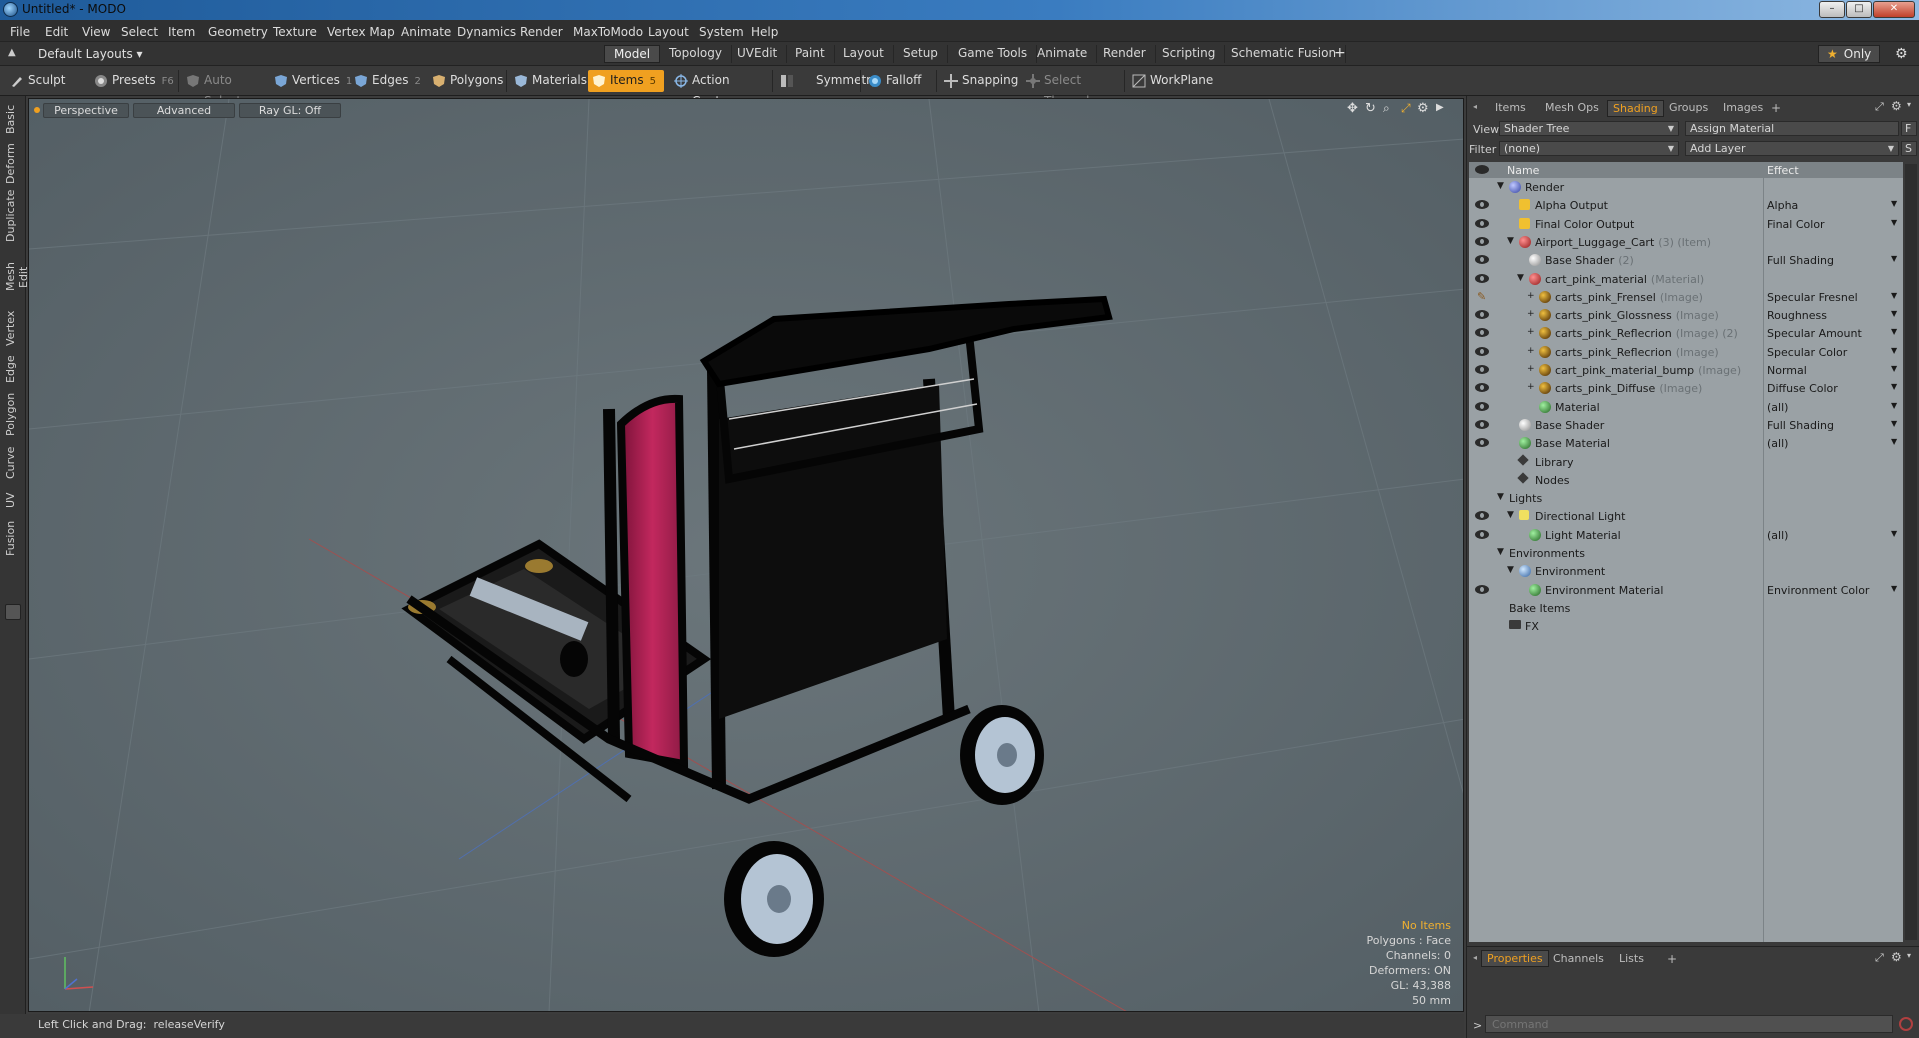  What do you see at coordinates (1686, 443) in the screenshot?
I see `tree-row: Base Material (all) ▼` at bounding box center [1686, 443].